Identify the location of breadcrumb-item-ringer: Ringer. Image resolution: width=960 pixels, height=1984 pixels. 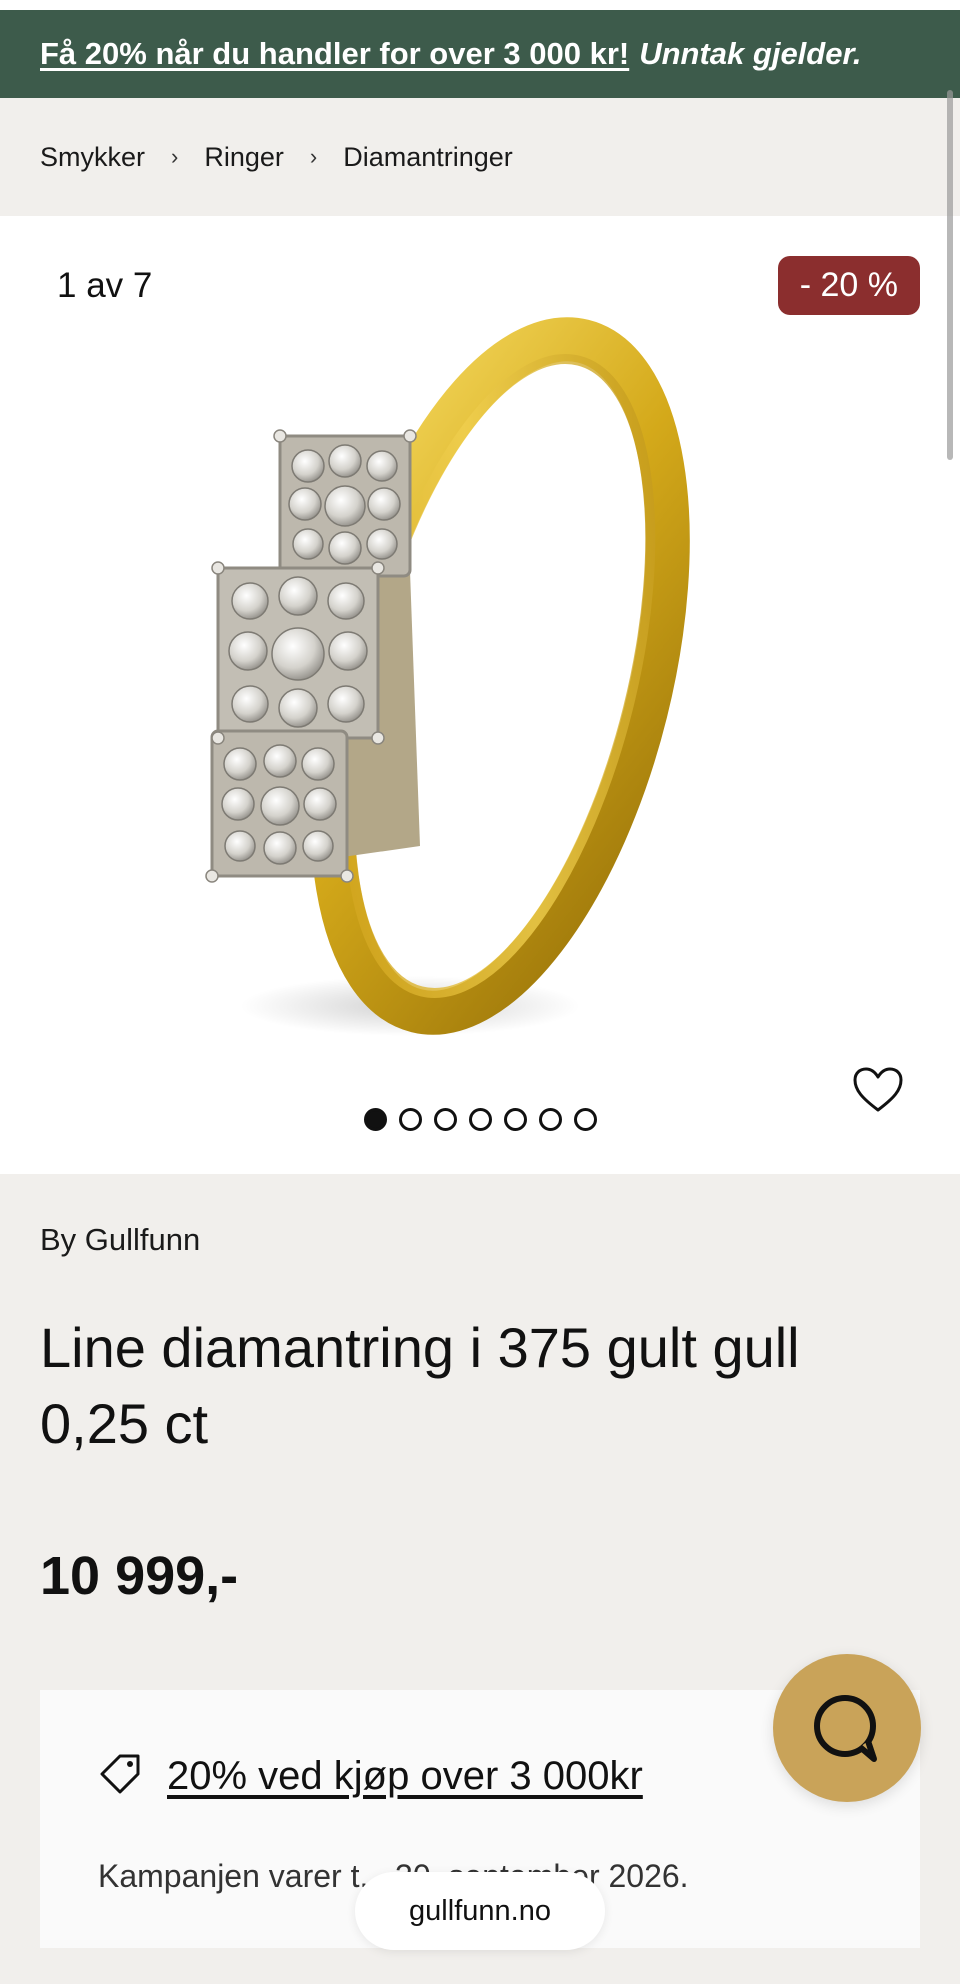
(244, 157).